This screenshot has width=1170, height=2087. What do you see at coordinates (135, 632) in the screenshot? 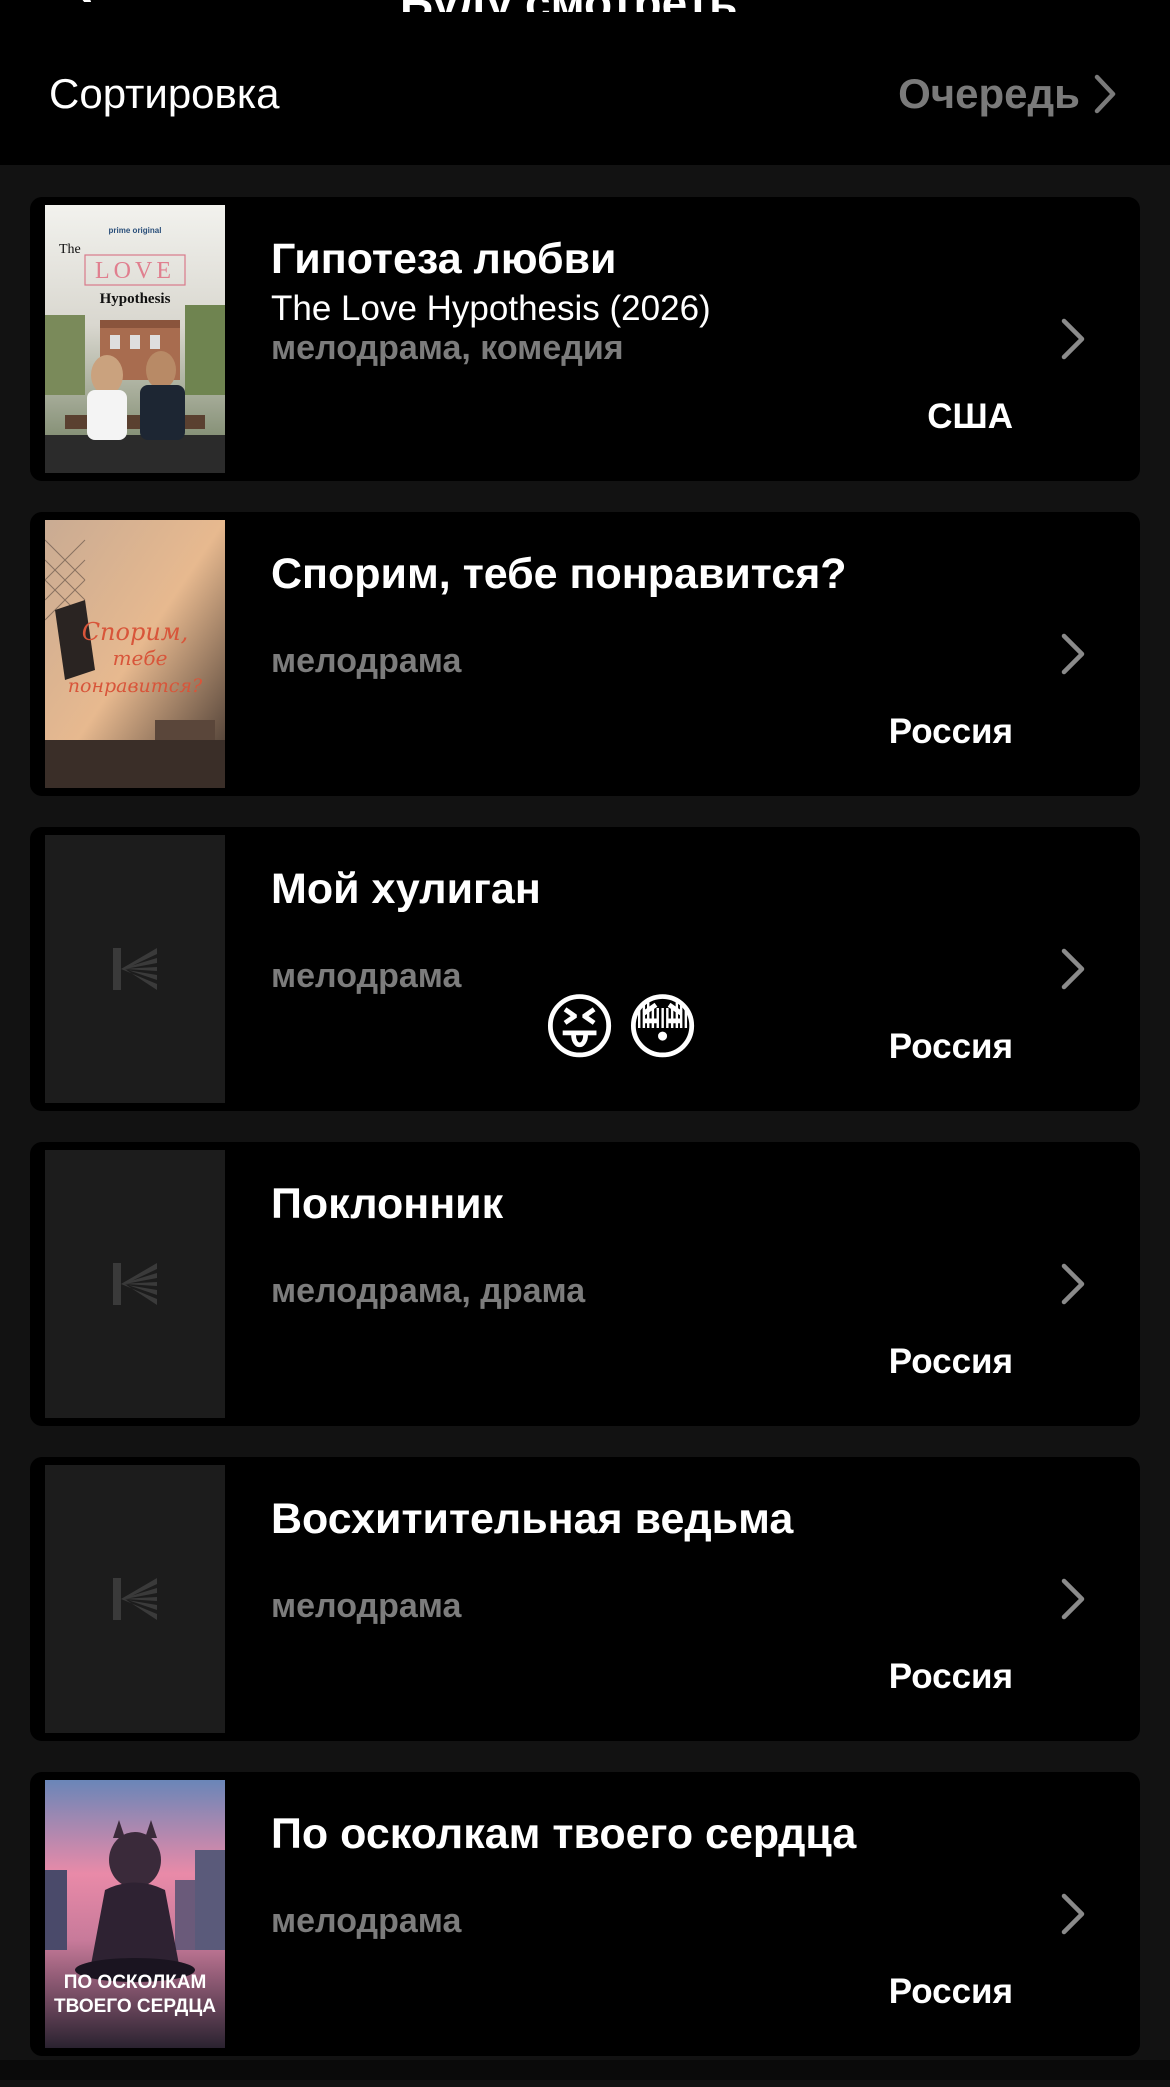
I see `poster-title-line: Спорим,` at bounding box center [135, 632].